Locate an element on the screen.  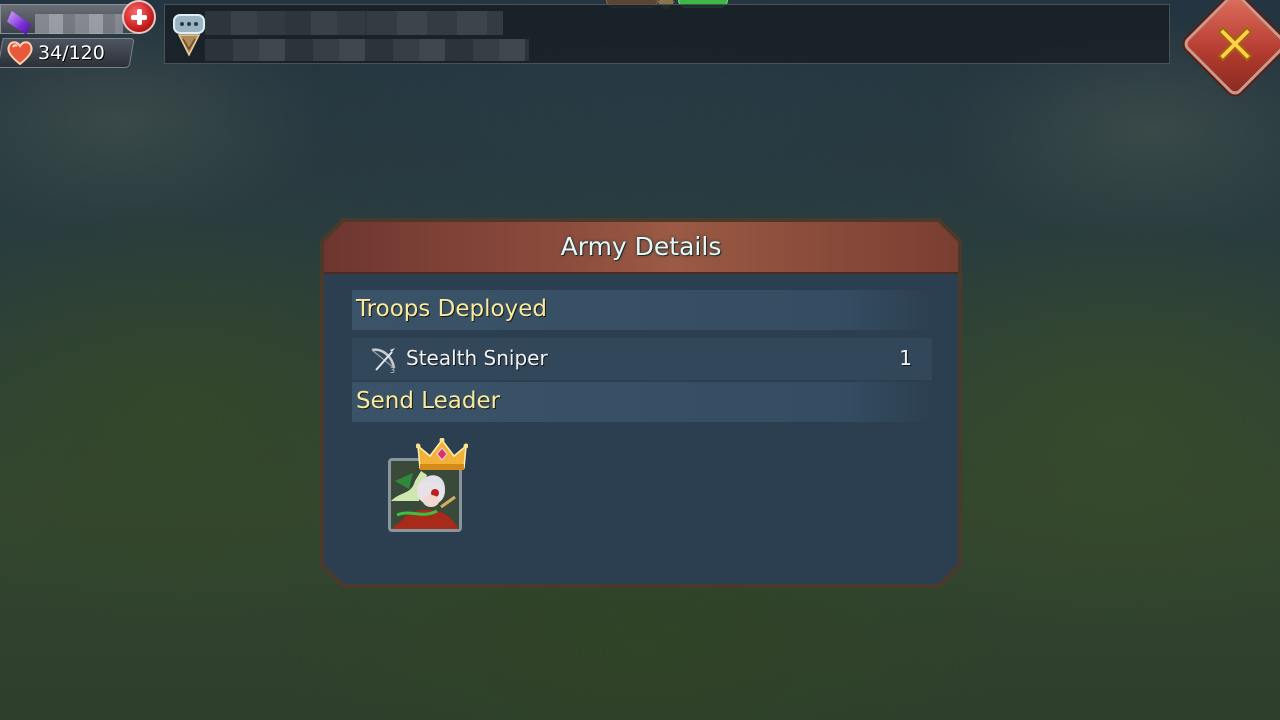
gem-currency-bar is located at coordinates (71, 19).